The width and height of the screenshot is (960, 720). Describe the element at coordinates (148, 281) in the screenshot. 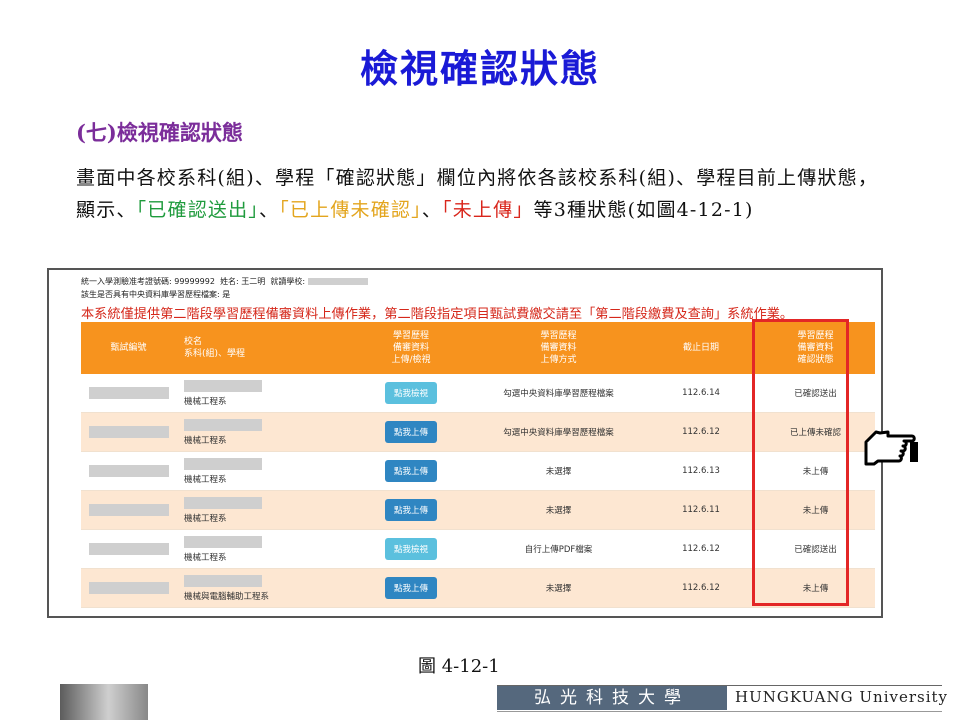

I see `exam-number: 統一入學測驗准考證號碼: 99999992` at that location.